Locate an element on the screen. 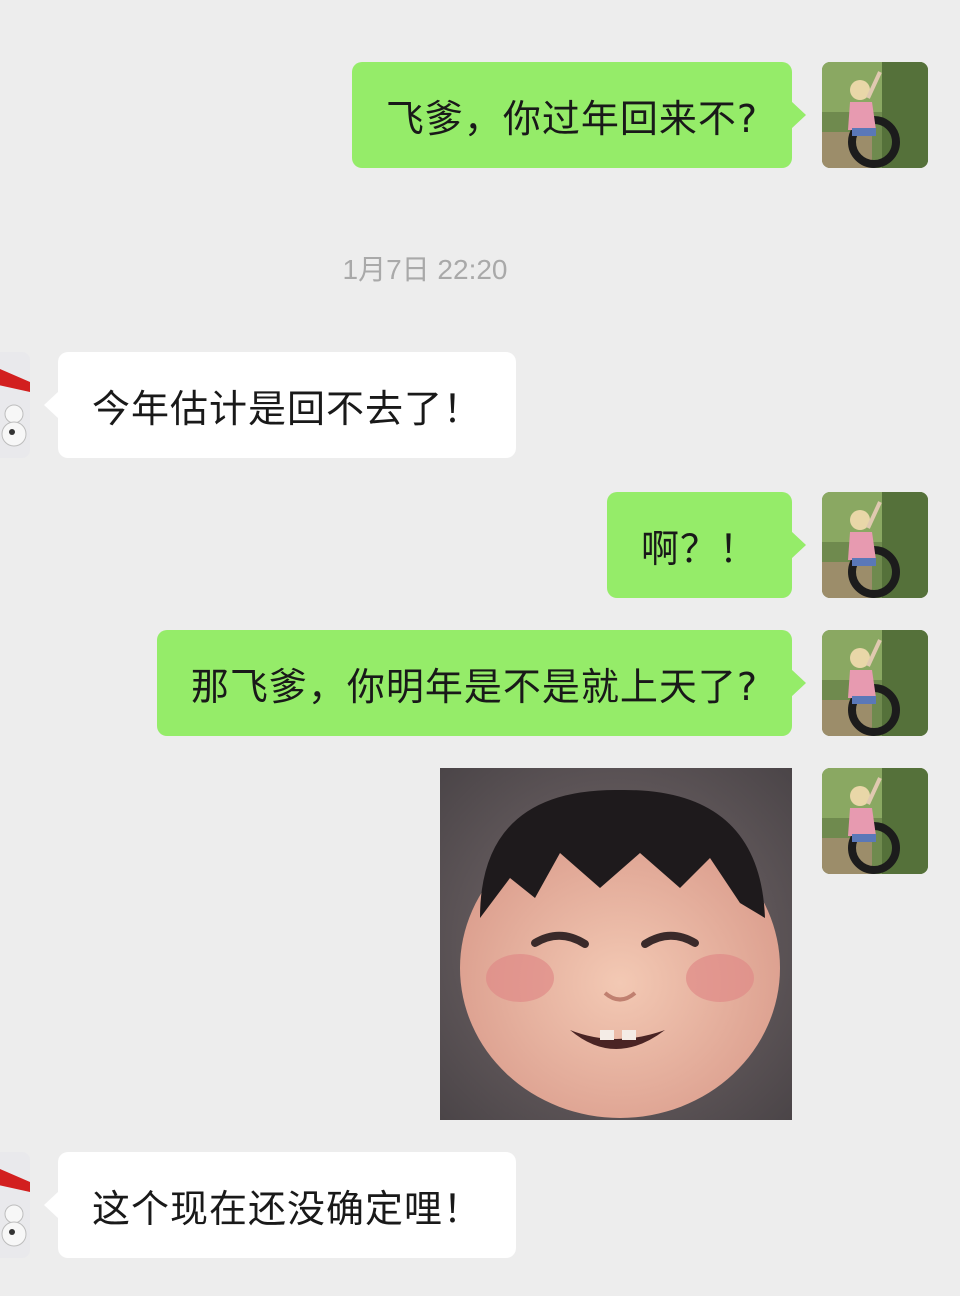  message-text: 啊？！ is located at coordinates (699, 548).